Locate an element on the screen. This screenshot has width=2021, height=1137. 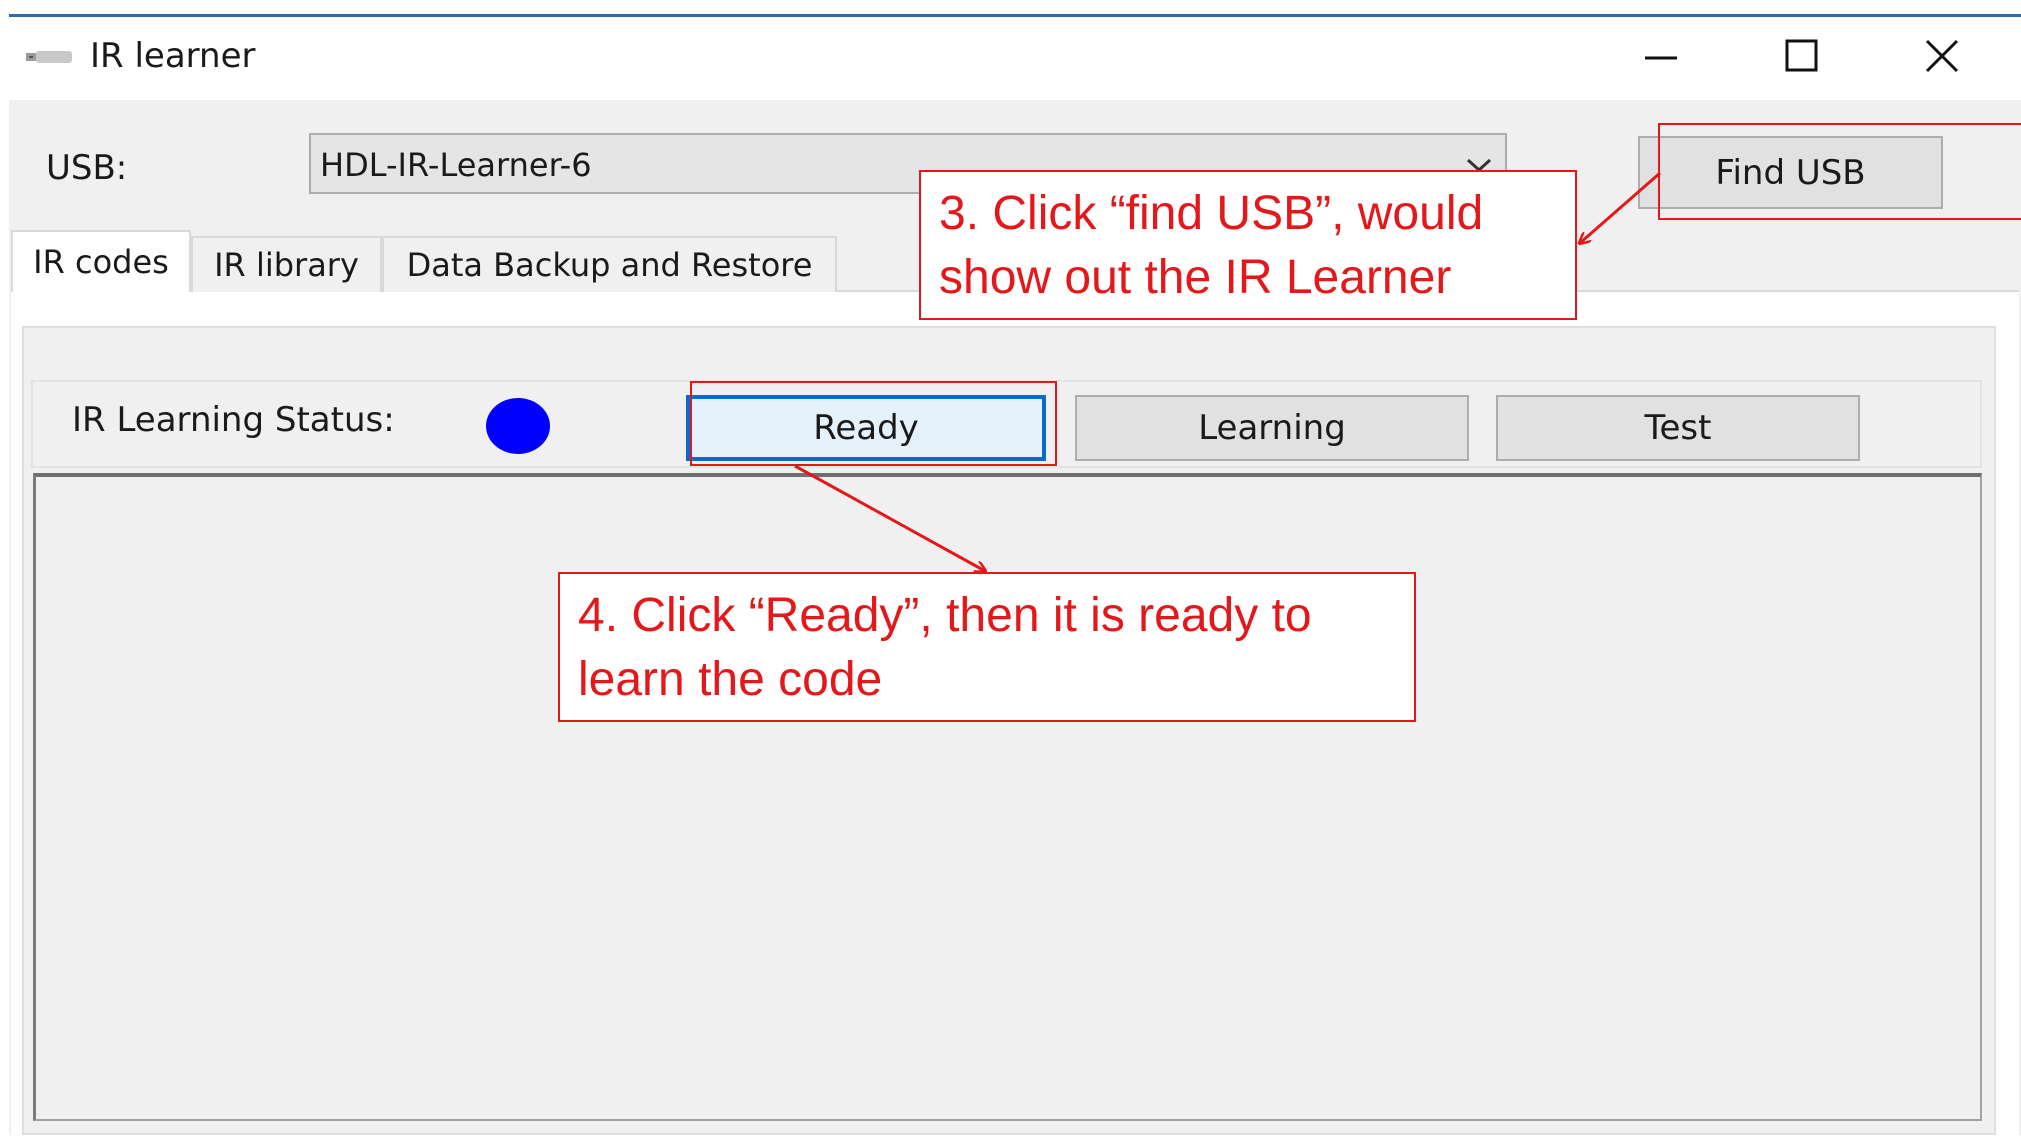
ir-learning-status-label: IR Learning Status: is located at coordinates (233, 420).